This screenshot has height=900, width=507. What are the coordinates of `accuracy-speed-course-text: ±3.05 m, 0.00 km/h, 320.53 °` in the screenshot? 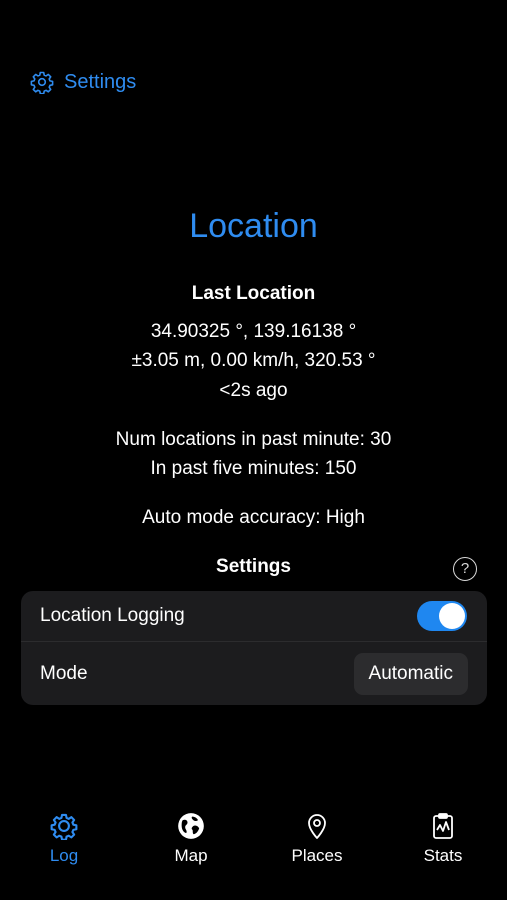 It's located at (253, 360).